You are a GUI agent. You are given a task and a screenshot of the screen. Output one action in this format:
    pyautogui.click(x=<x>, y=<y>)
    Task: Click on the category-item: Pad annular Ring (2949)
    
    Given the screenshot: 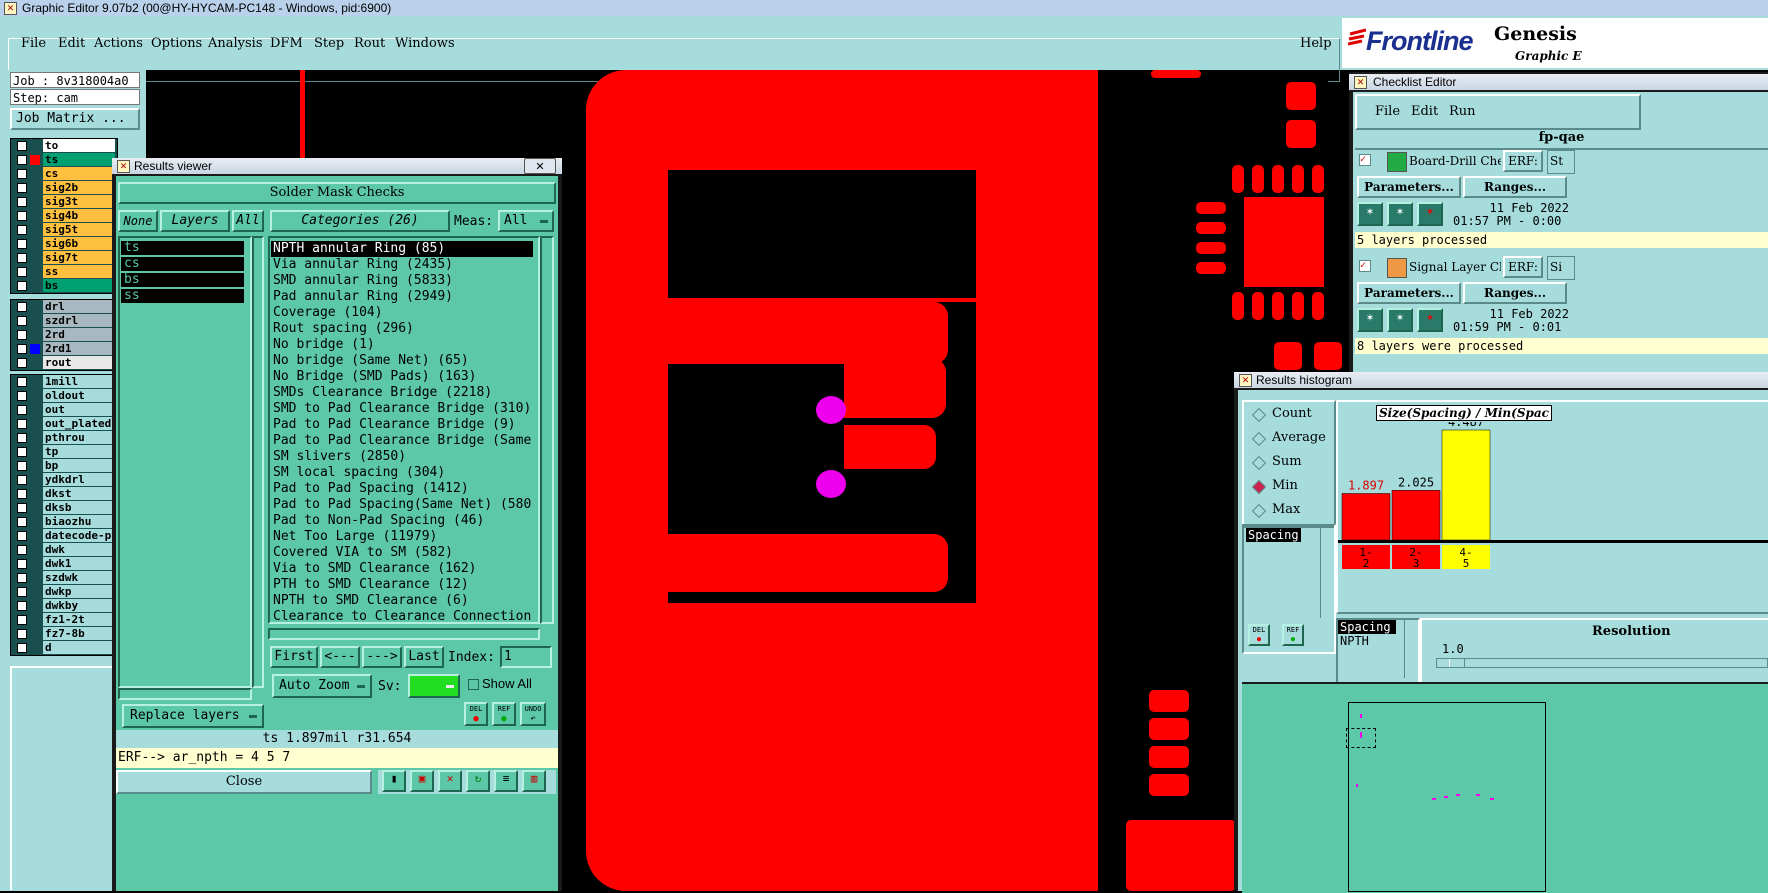 What is the action you would take?
    pyautogui.click(x=404, y=297)
    